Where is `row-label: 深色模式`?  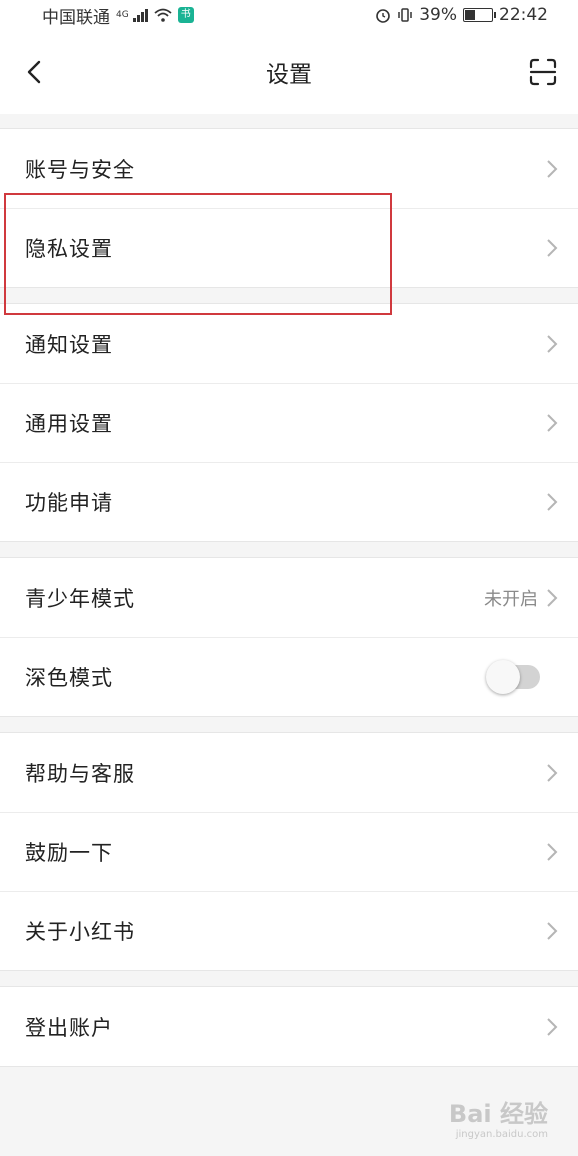 row-label: 深色模式 is located at coordinates (69, 677).